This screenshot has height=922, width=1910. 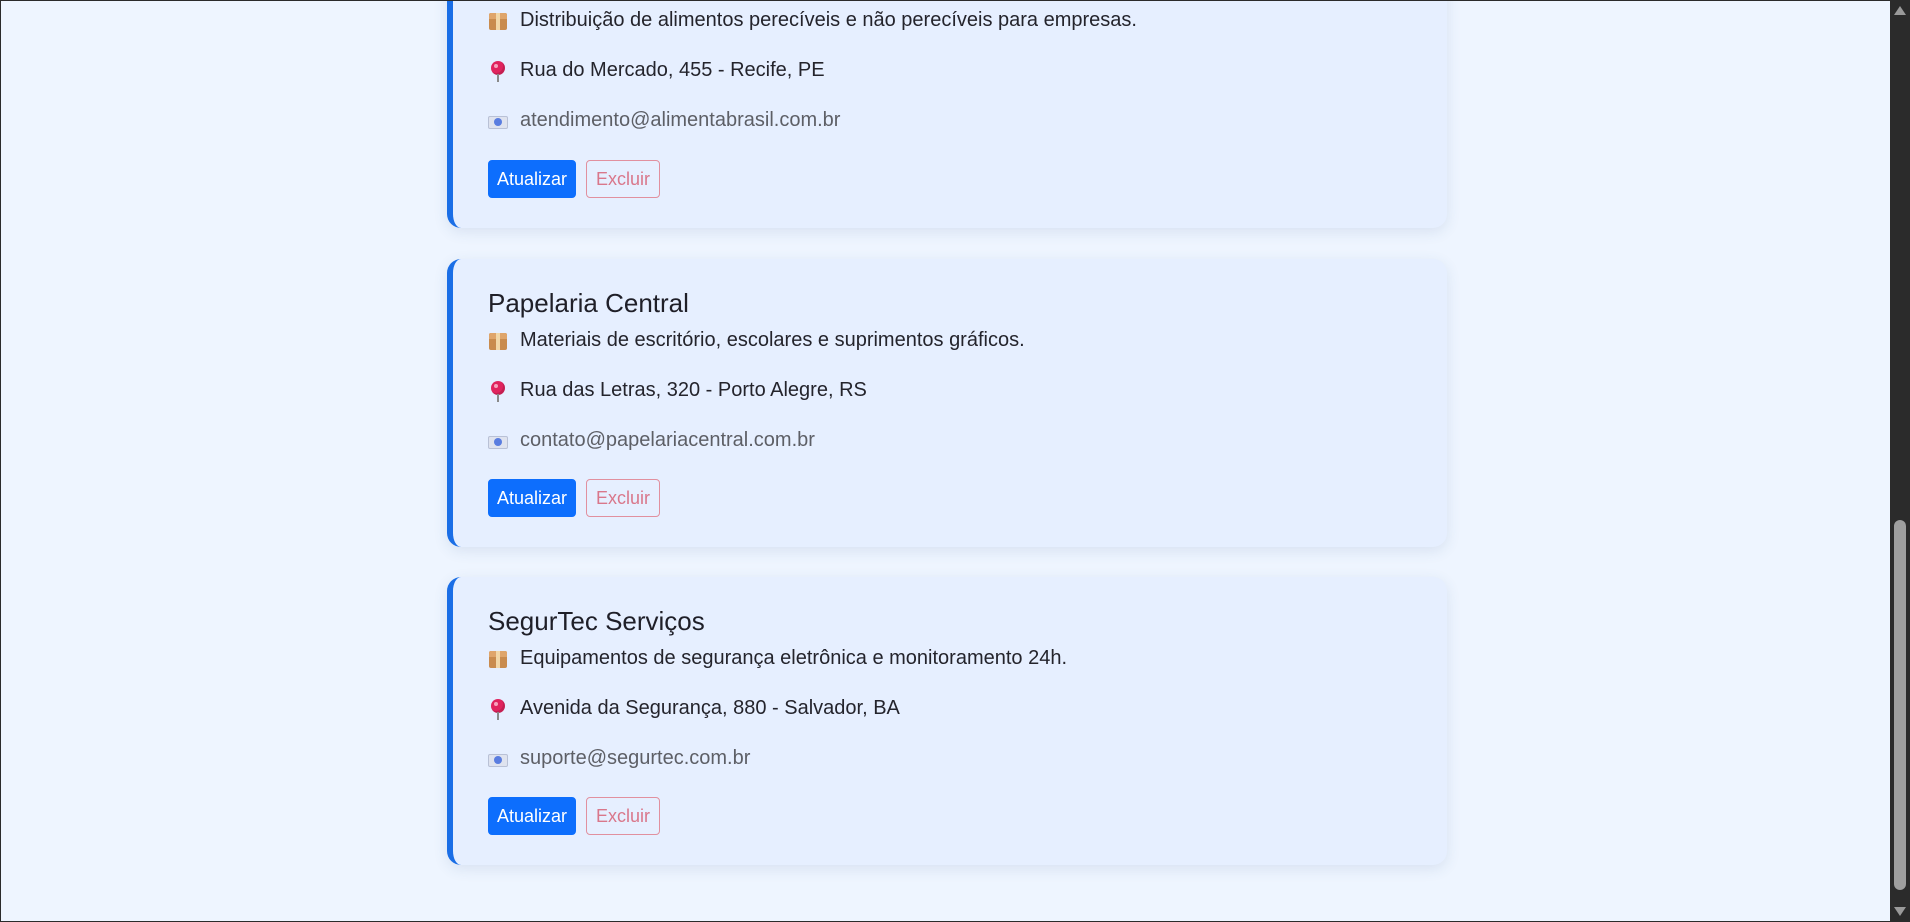 I want to click on supplier-email-text: contato@papelariacentral.com.br, so click(x=667, y=440).